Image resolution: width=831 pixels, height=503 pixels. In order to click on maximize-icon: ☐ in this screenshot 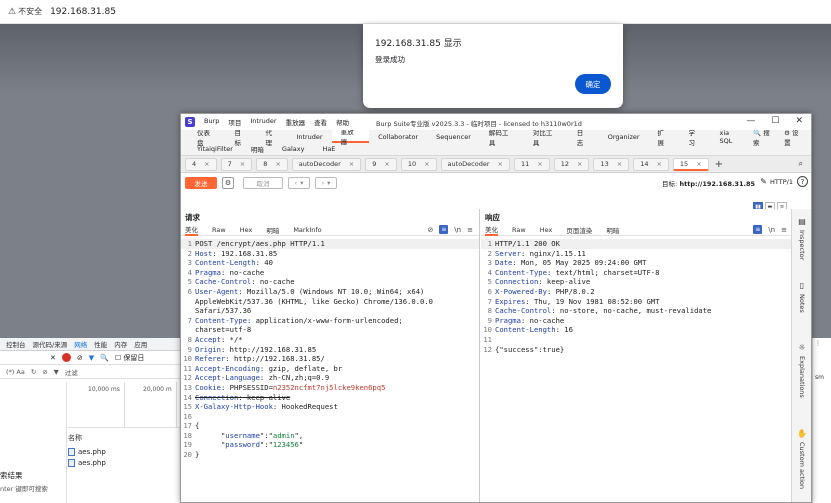, I will do `click(775, 121)`.